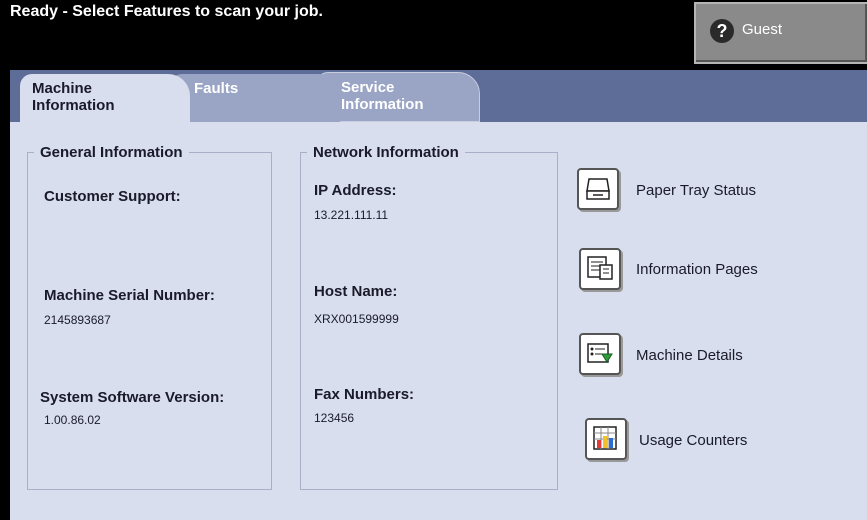 Image resolution: width=867 pixels, height=520 pixels. Describe the element at coordinates (351, 215) in the screenshot. I see `ip-address-value: 13.221.111.11` at that location.